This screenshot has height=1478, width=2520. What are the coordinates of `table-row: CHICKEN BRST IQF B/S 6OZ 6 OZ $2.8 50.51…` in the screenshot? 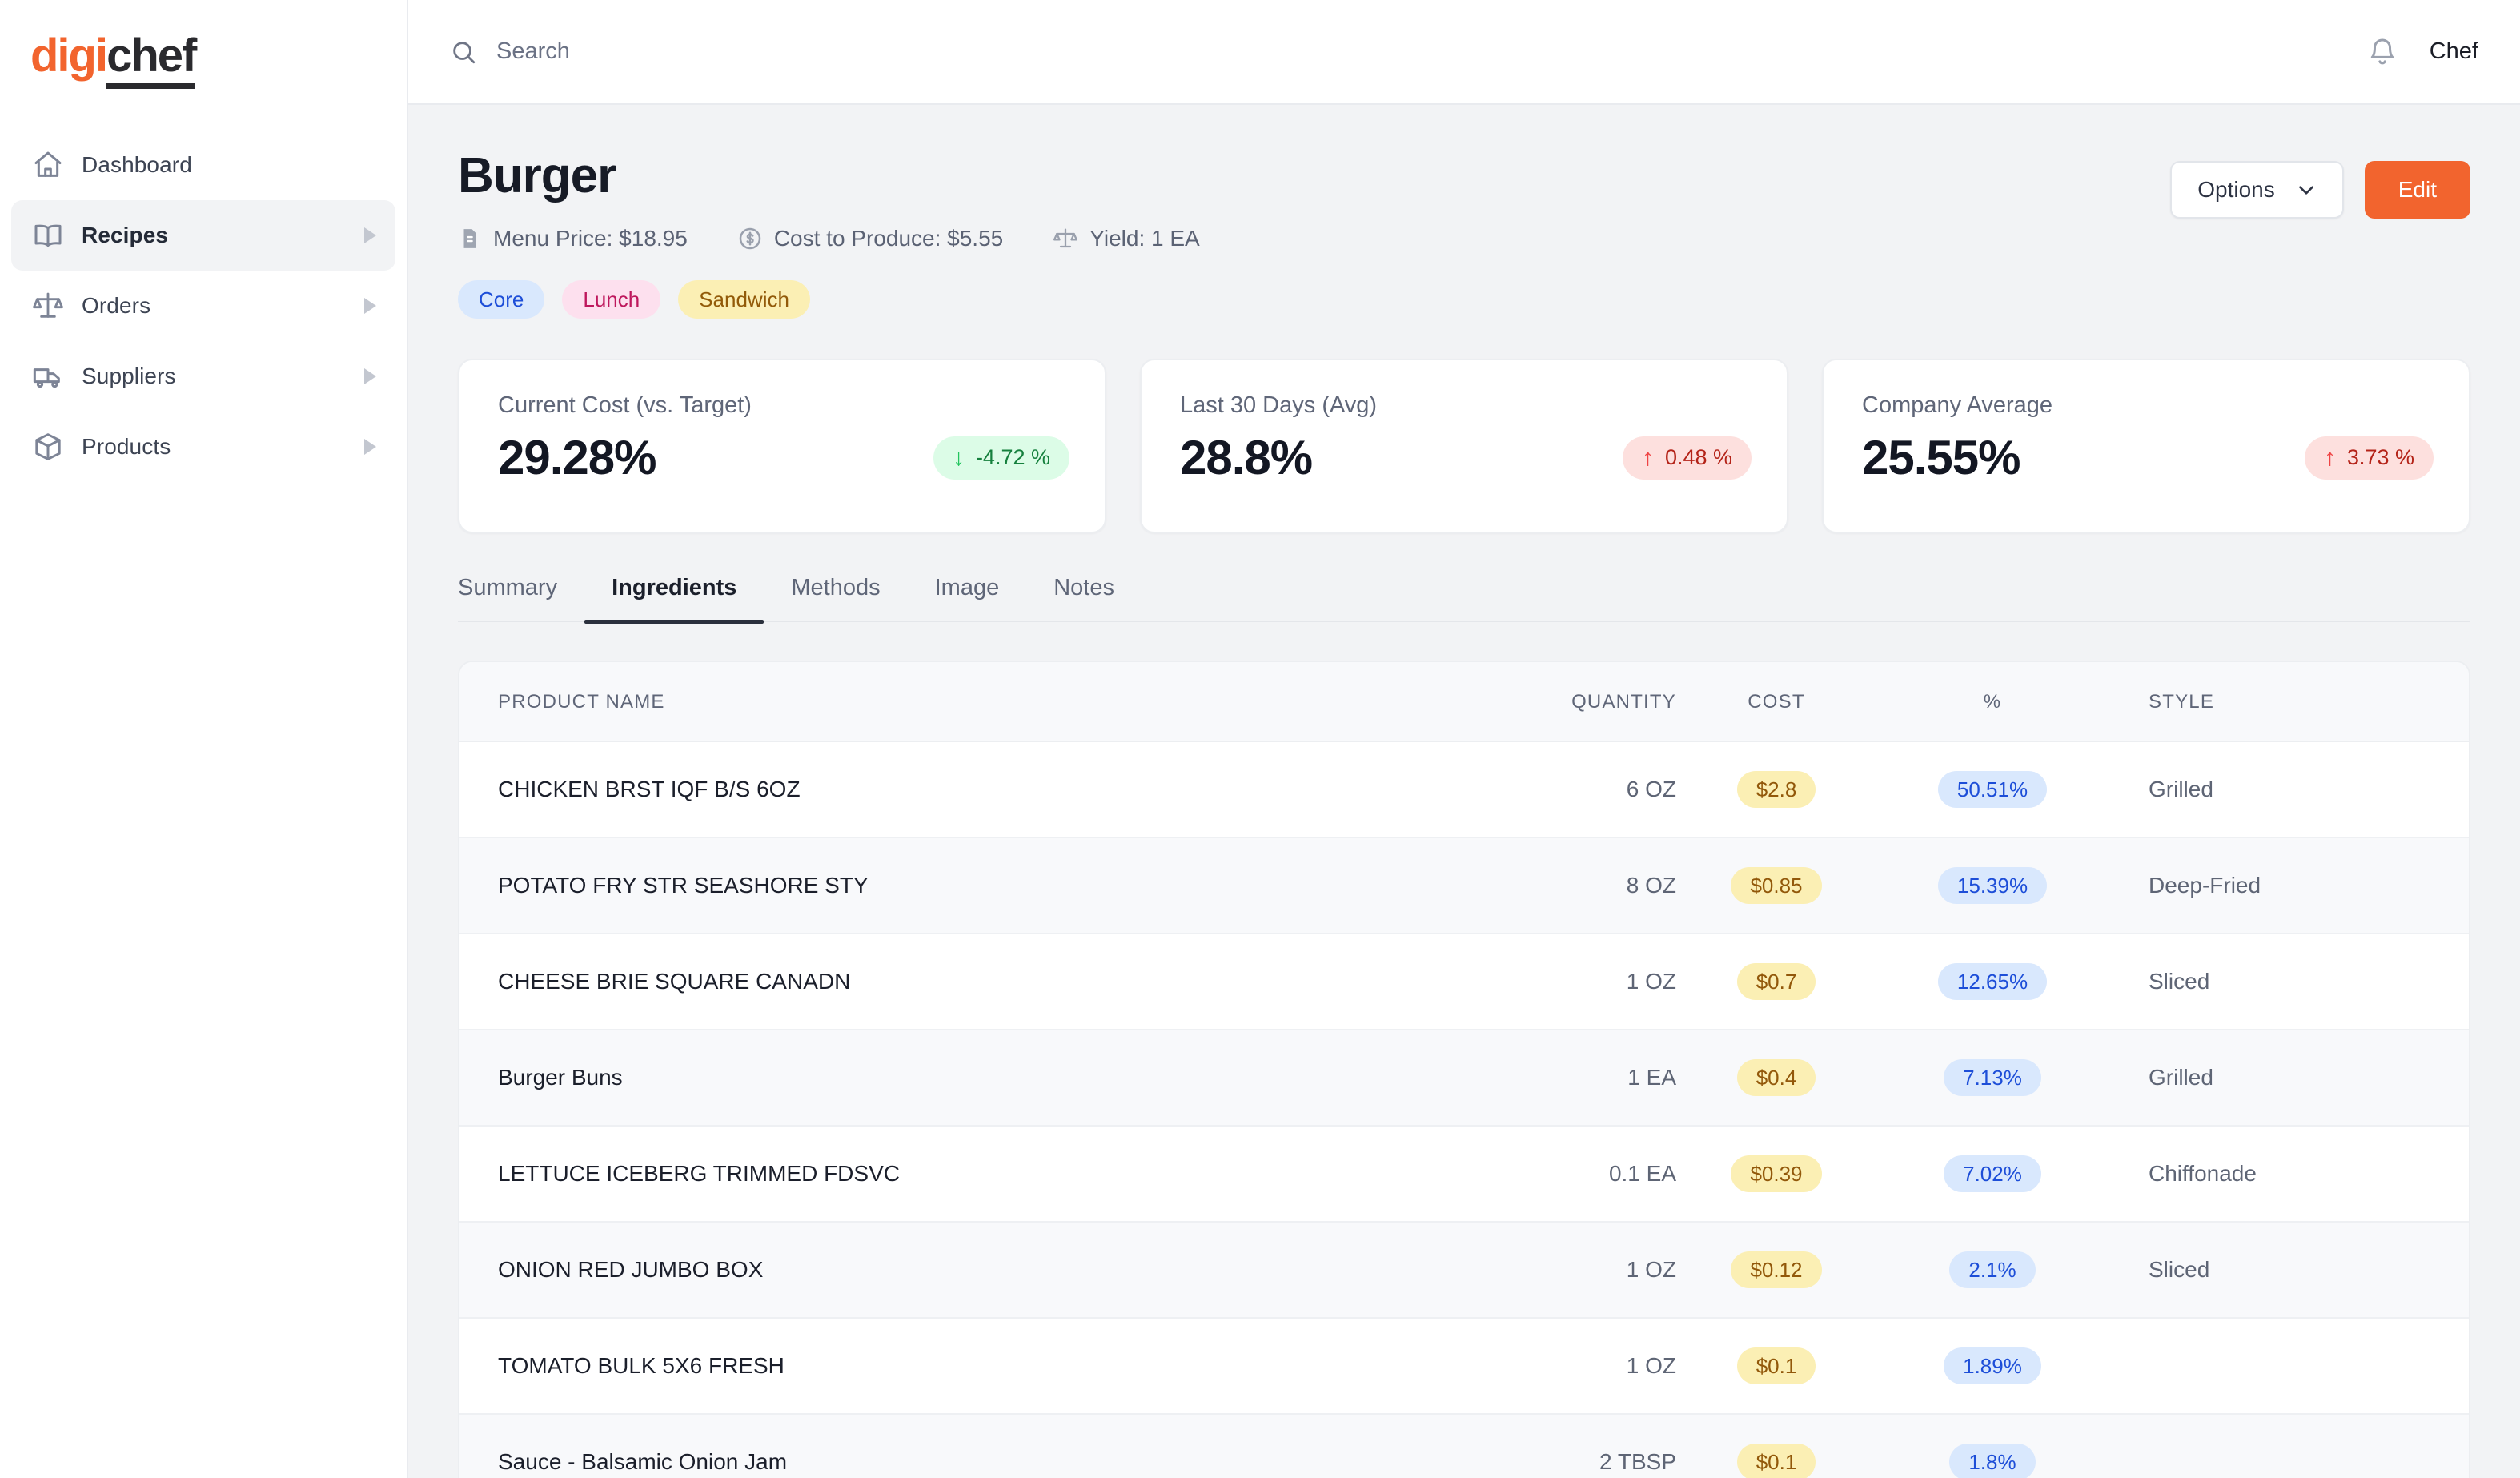 It's located at (1464, 790).